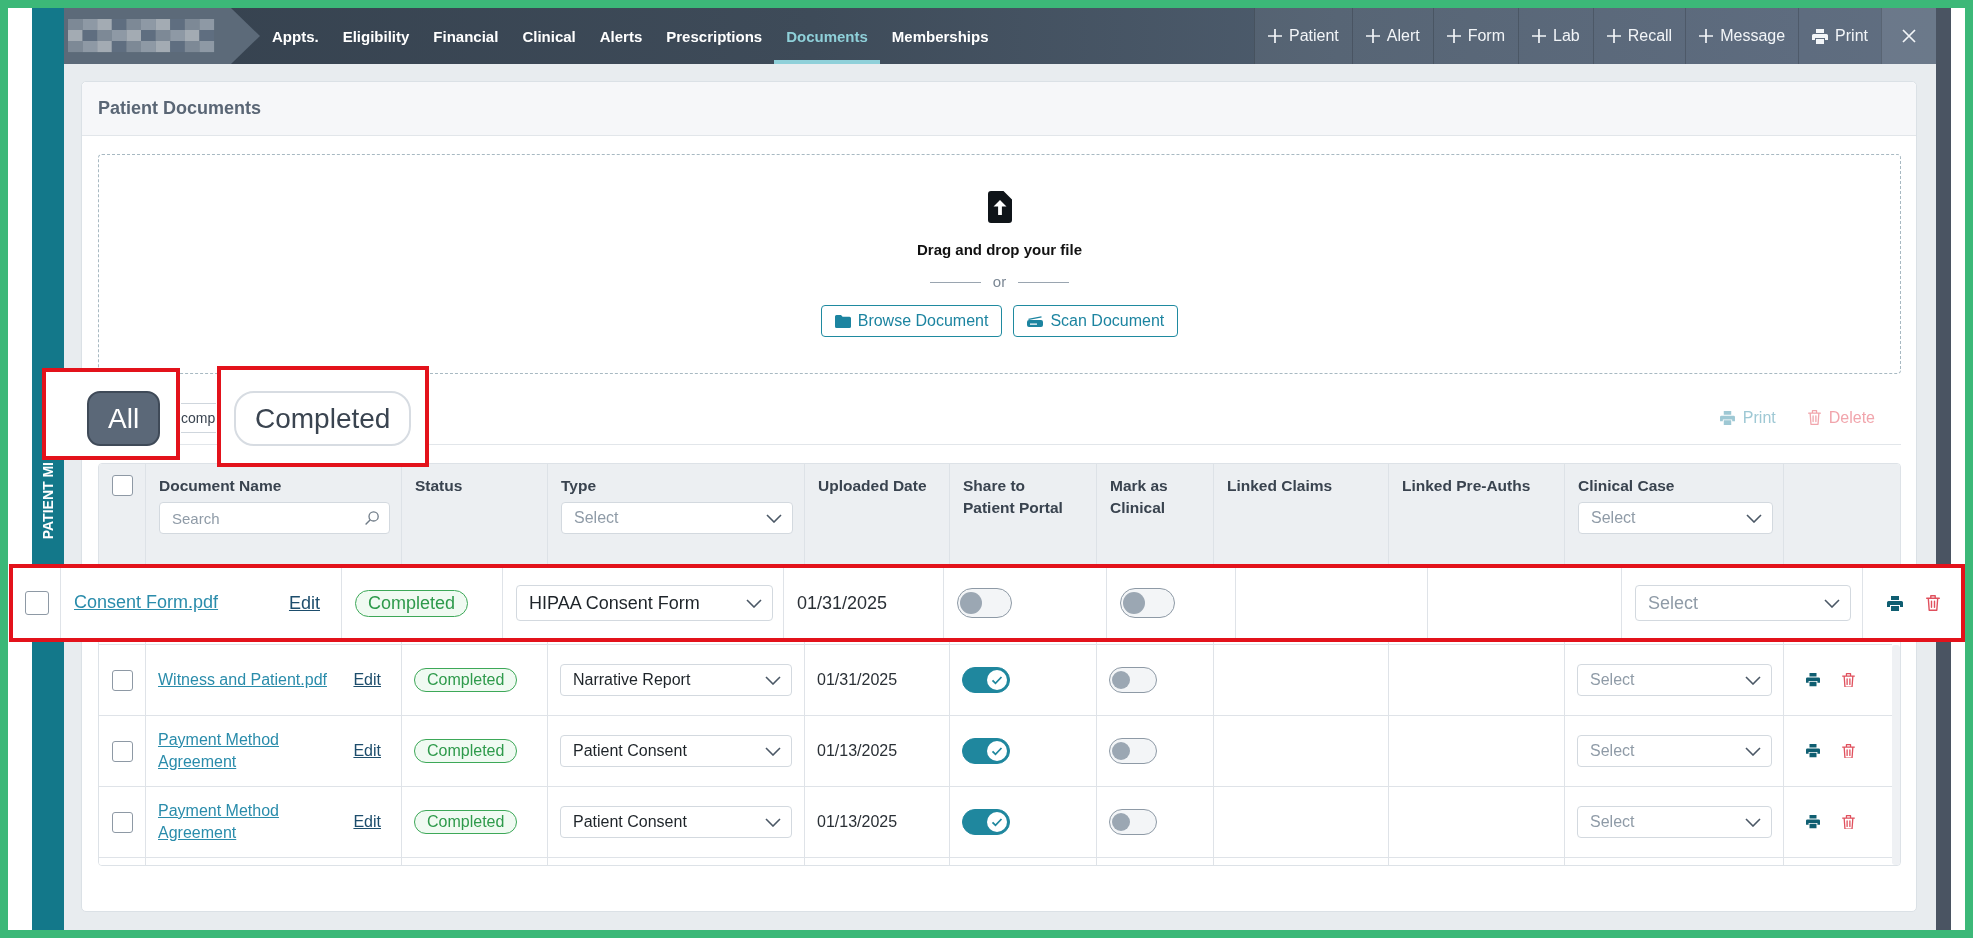  Describe the element at coordinates (124, 418) in the screenshot. I see `filter-chip: All` at that location.